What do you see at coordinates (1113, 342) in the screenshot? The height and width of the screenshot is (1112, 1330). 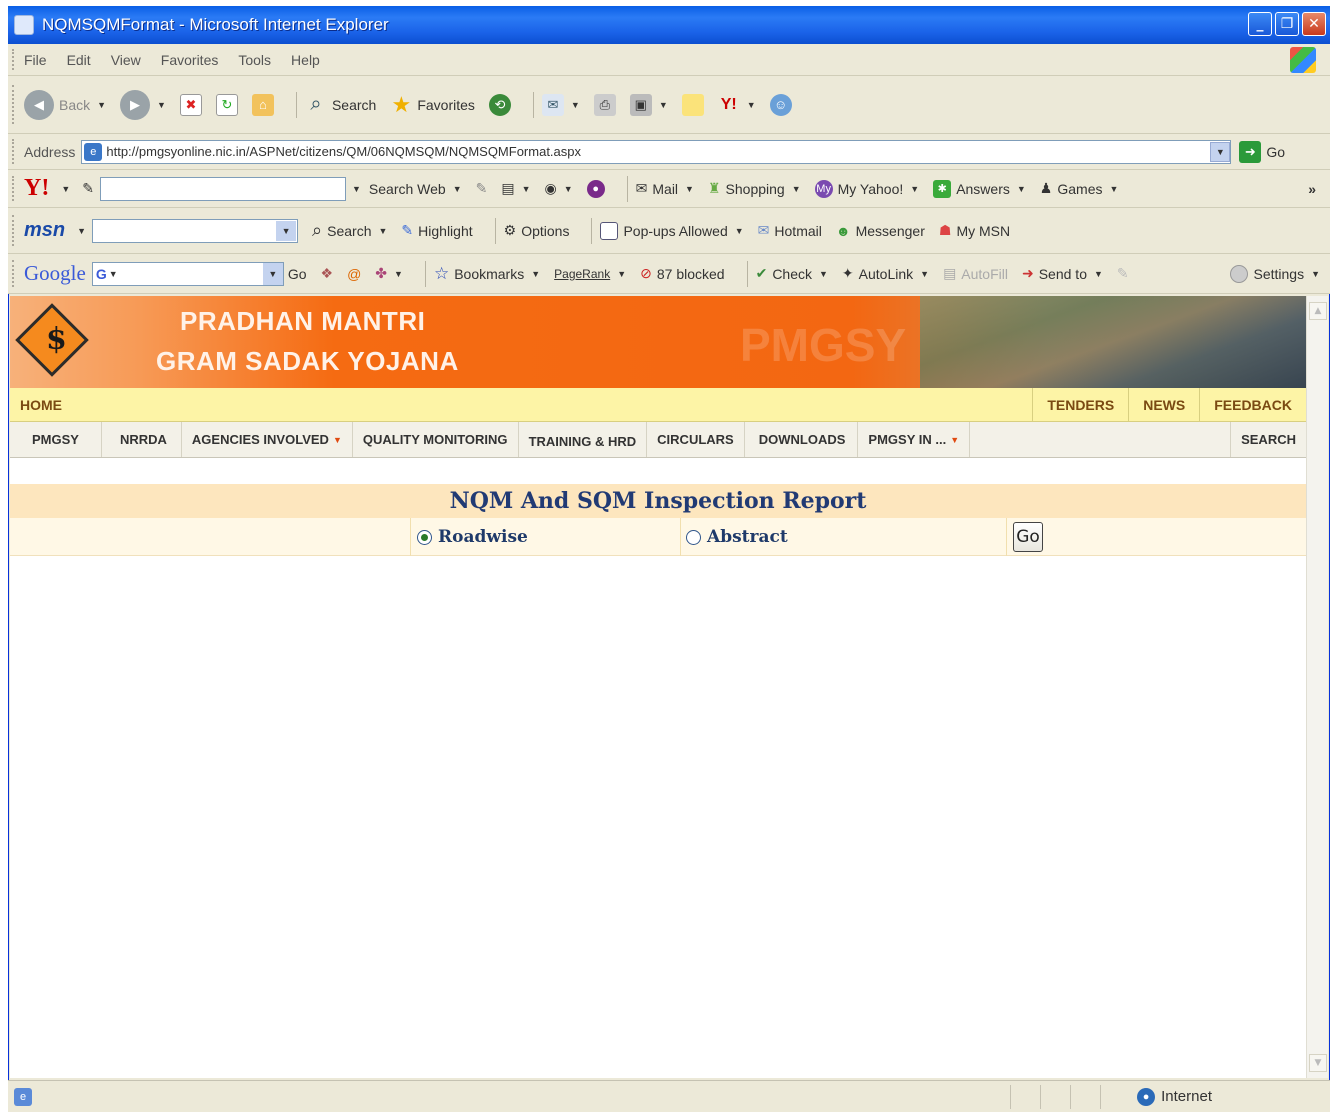 I see `road-photo` at bounding box center [1113, 342].